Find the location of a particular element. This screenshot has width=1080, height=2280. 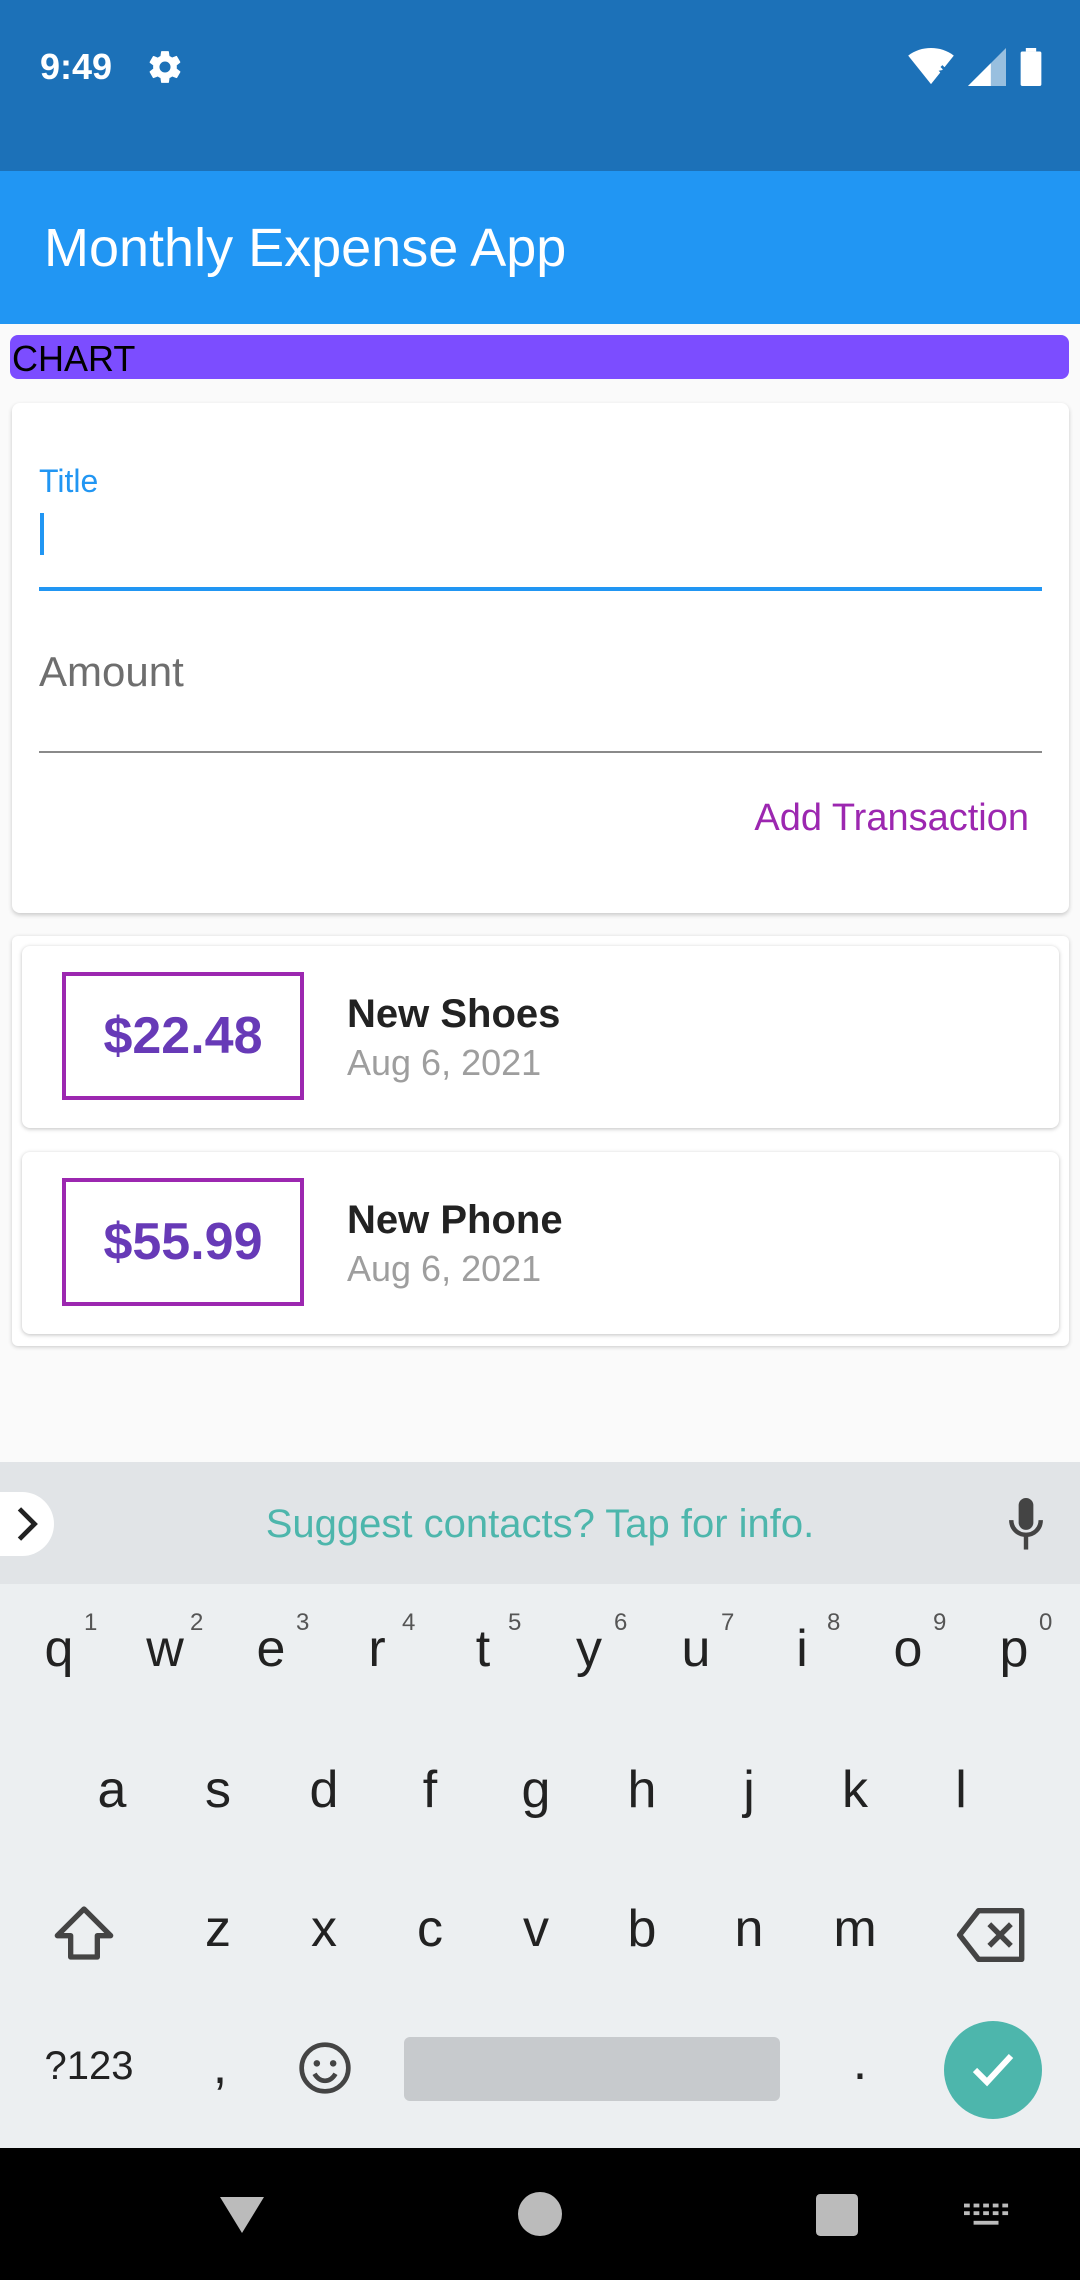

transaction-card: $55.99 New Phone Aug 6, 2021 is located at coordinates (540, 1243).